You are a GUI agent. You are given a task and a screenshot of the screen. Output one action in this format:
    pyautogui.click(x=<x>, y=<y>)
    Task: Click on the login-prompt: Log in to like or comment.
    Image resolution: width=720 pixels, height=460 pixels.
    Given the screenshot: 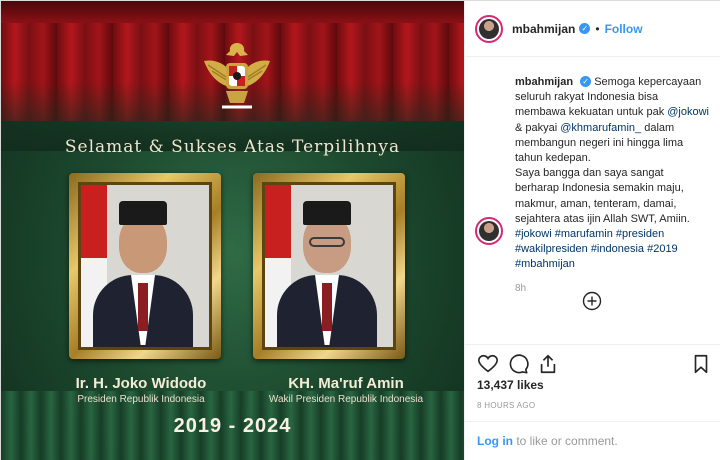 What is the action you would take?
    pyautogui.click(x=592, y=440)
    